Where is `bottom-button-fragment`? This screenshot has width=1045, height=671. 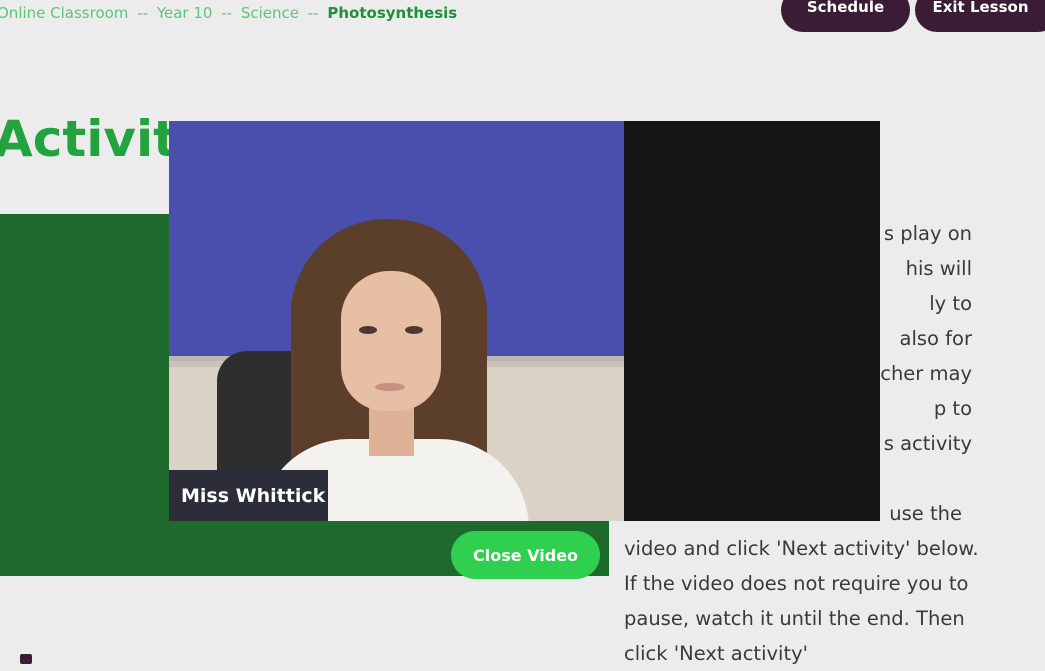 bottom-button-fragment is located at coordinates (26, 659).